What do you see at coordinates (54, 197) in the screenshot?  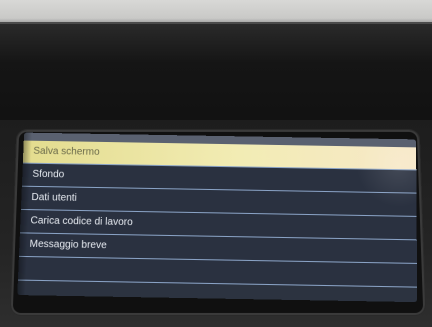 I see `menu-item-label: Dati utenti` at bounding box center [54, 197].